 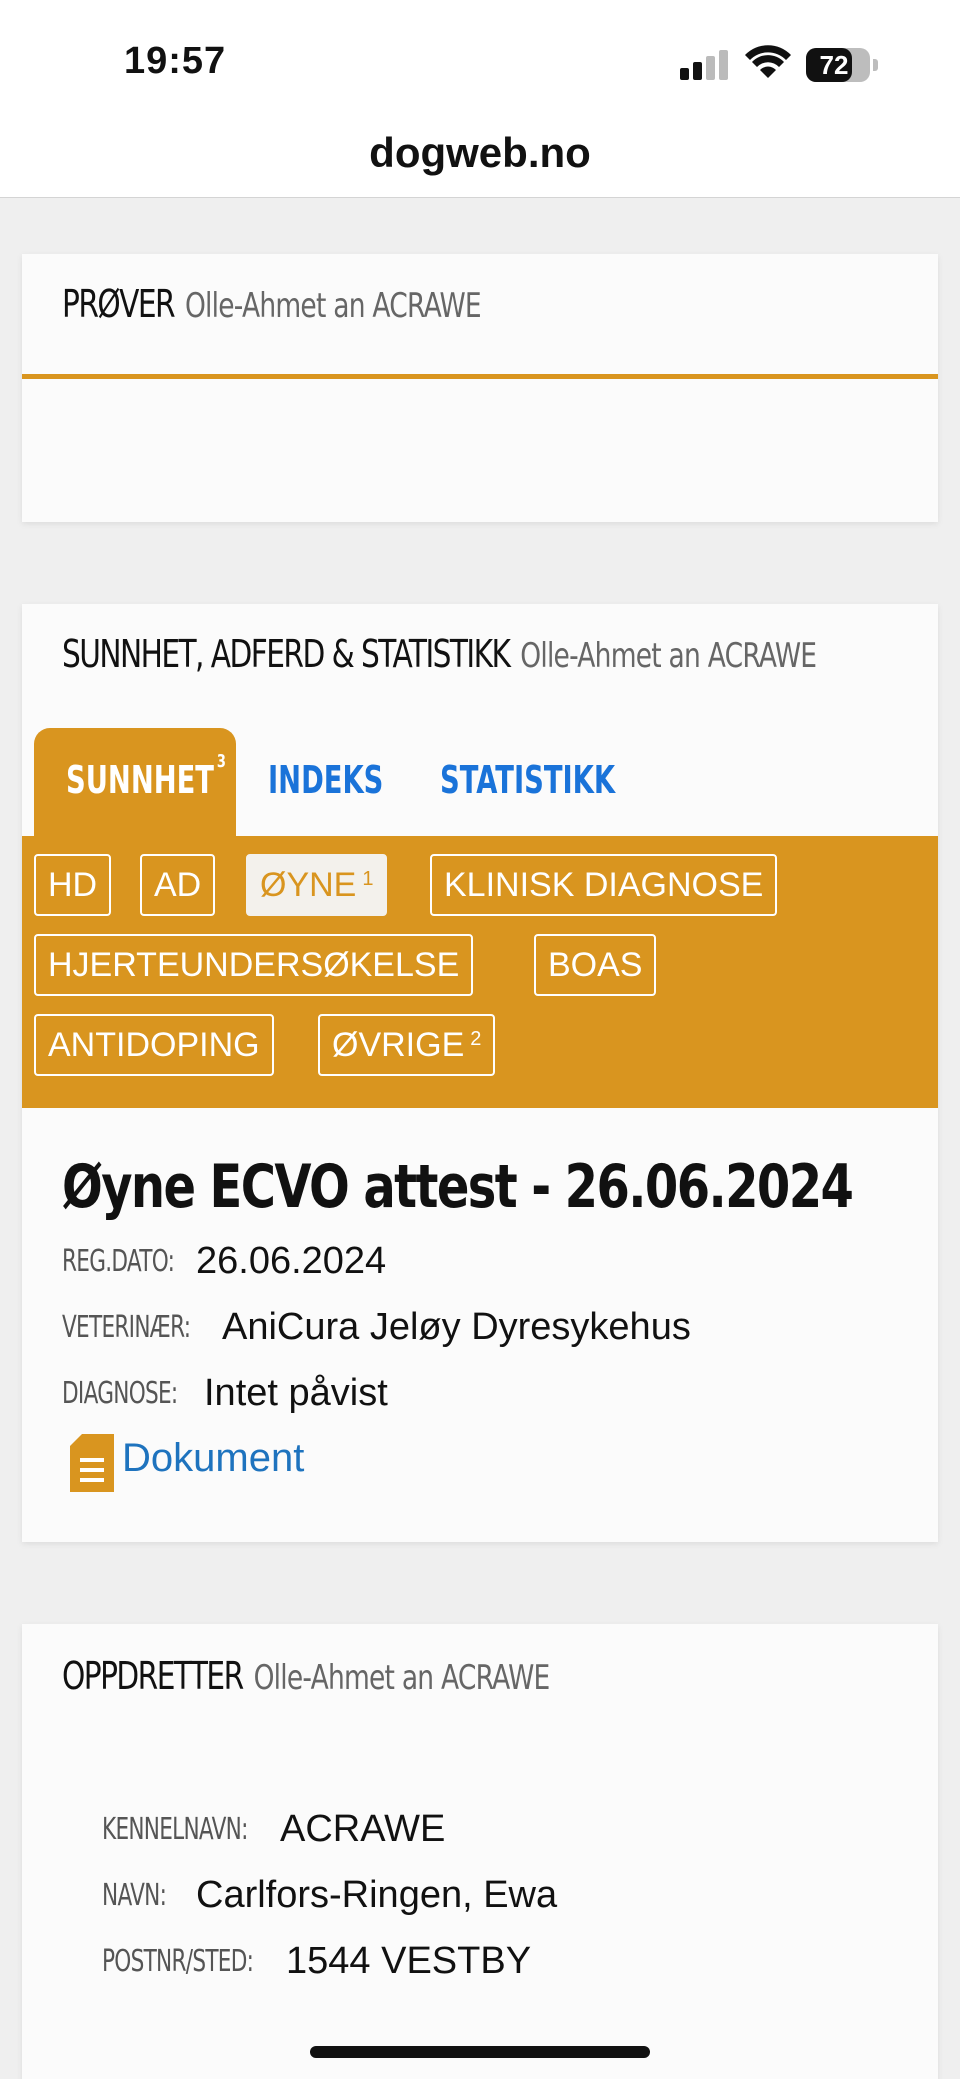 I want to click on subtab-oyne: ØYNE 1, so click(x=317, y=885).